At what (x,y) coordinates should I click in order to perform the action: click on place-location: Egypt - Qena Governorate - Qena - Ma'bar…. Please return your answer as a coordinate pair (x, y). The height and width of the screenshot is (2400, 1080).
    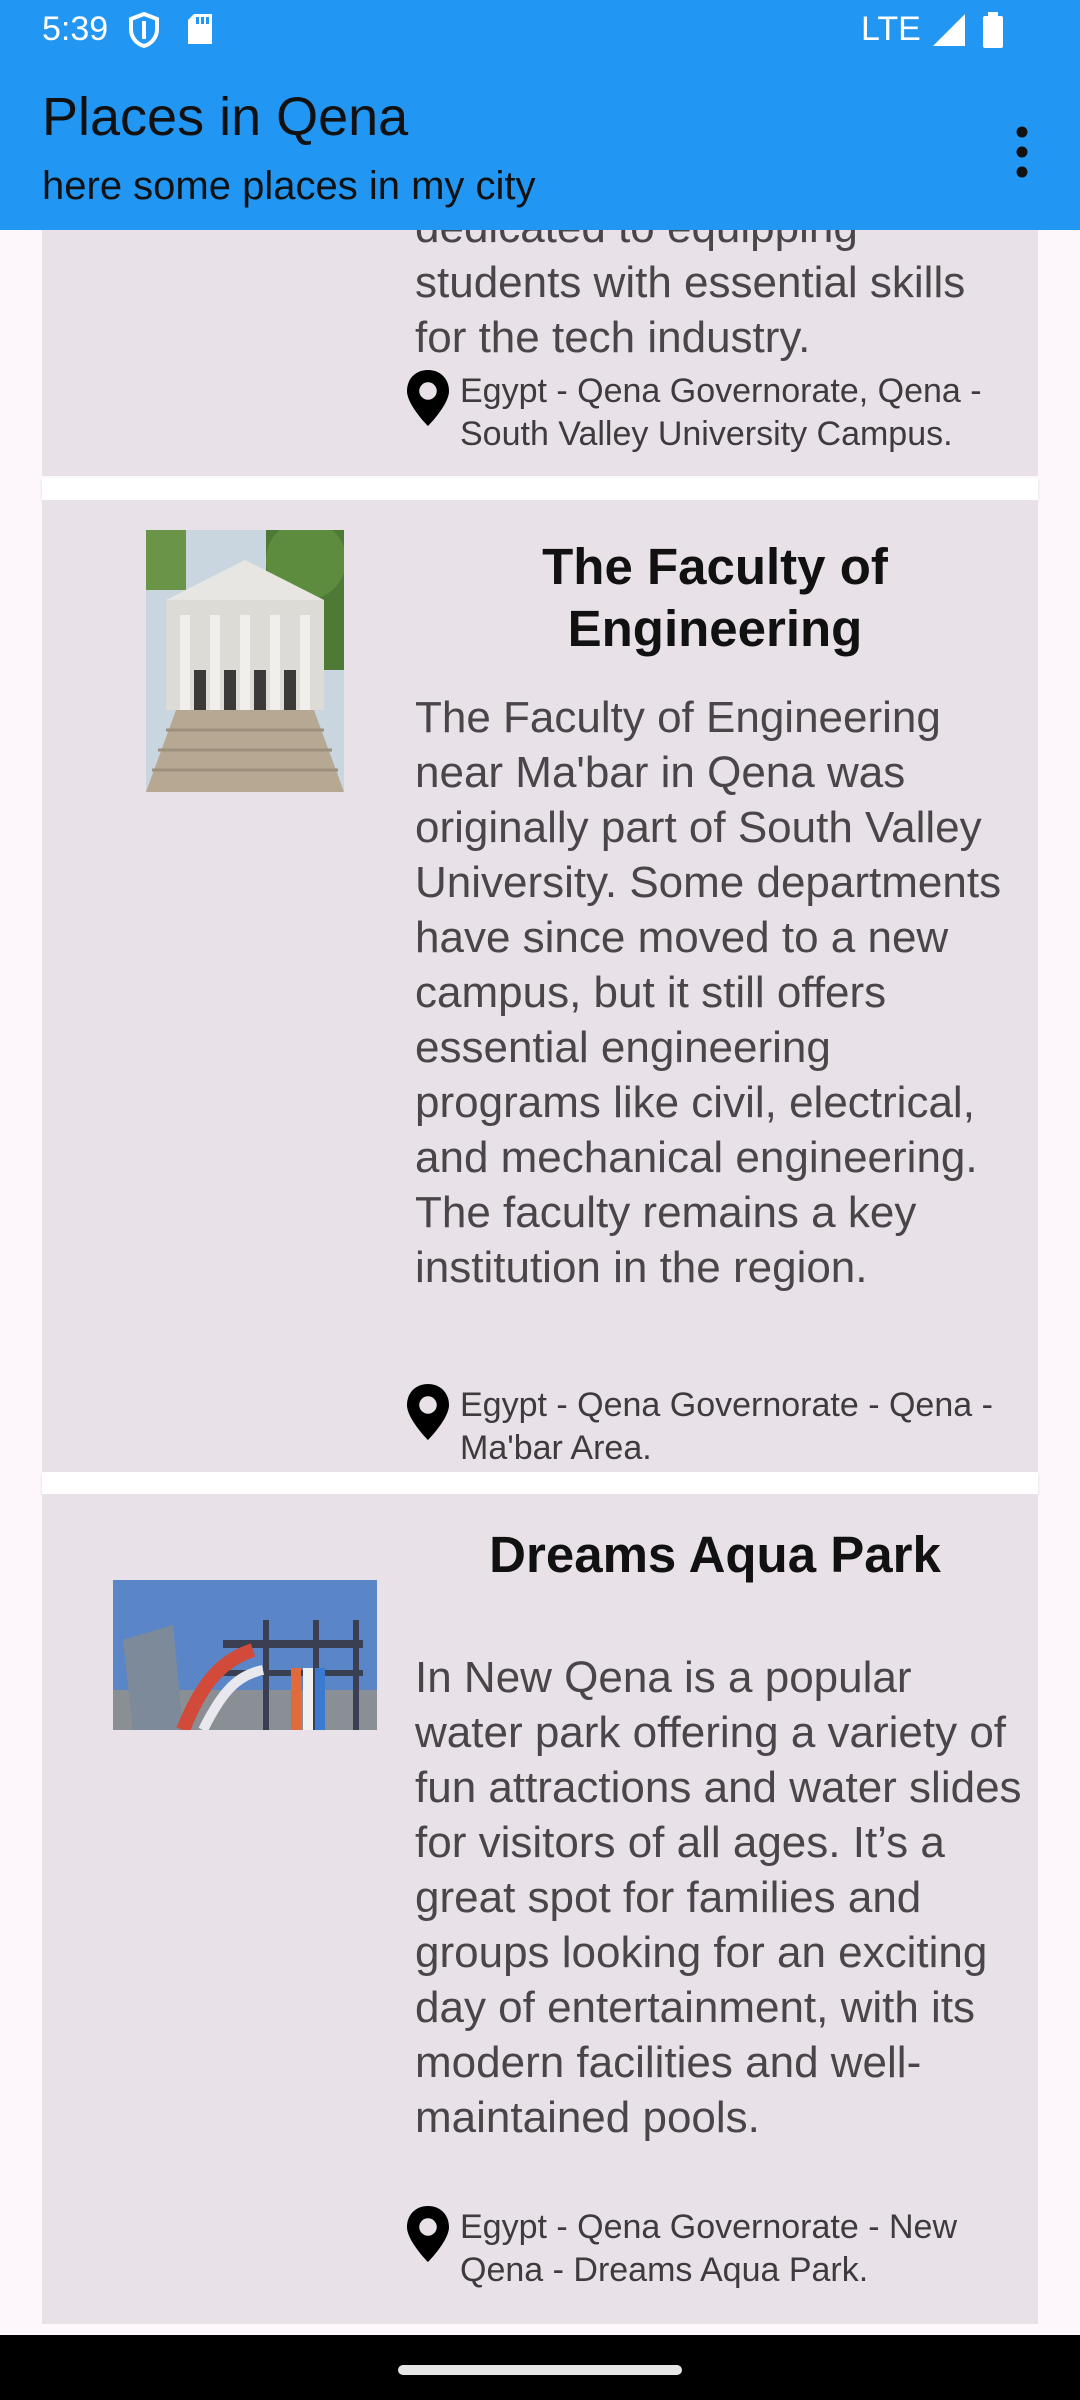
    Looking at the image, I should click on (726, 1426).